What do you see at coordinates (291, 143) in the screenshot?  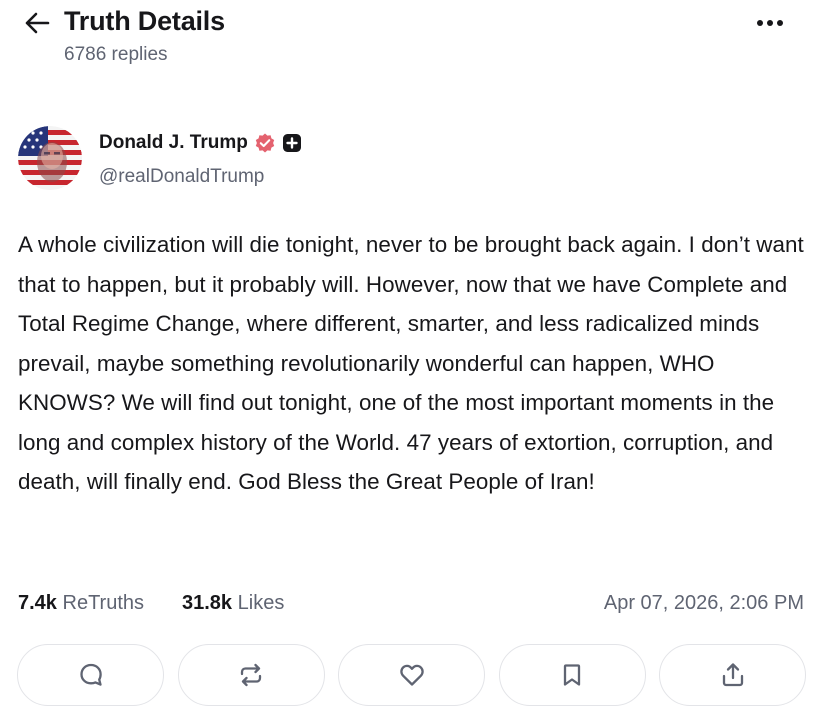 I see `plus-badge-icon` at bounding box center [291, 143].